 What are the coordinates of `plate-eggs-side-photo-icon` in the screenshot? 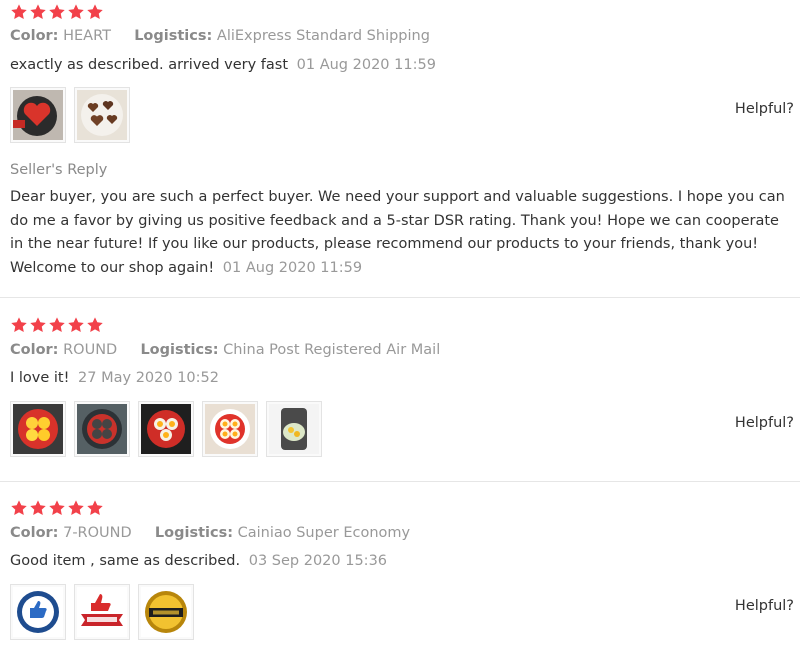 It's located at (294, 429).